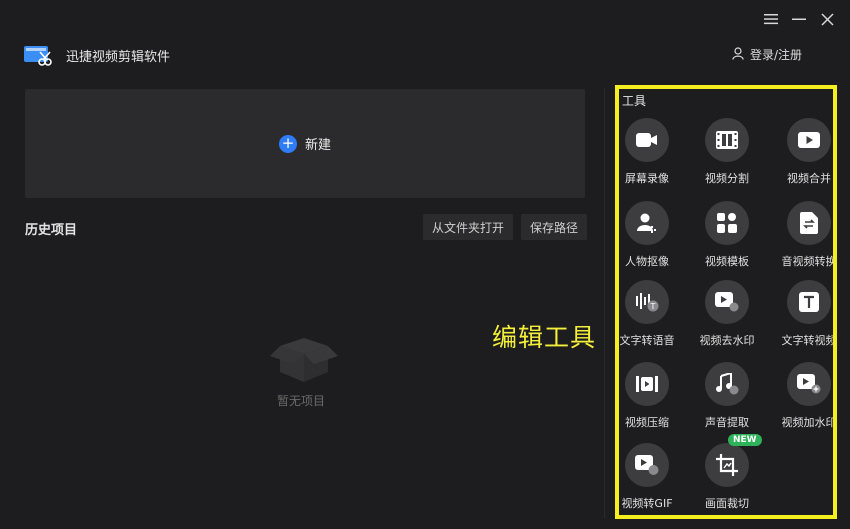 The width and height of the screenshot is (850, 529). I want to click on edit-tools-annotation: 编辑工具, so click(544, 337).